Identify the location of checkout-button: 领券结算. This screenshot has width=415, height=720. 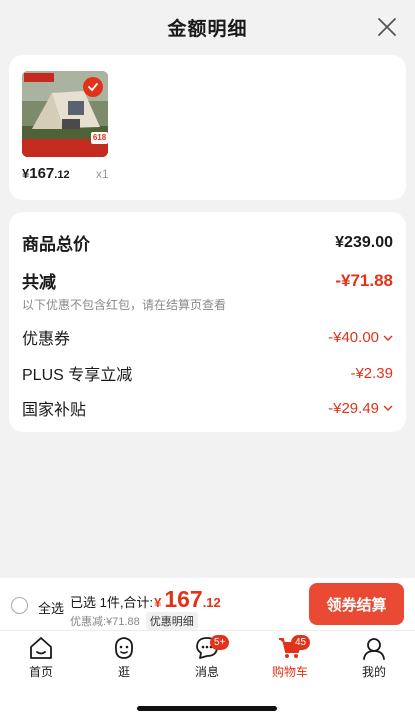
(356, 604).